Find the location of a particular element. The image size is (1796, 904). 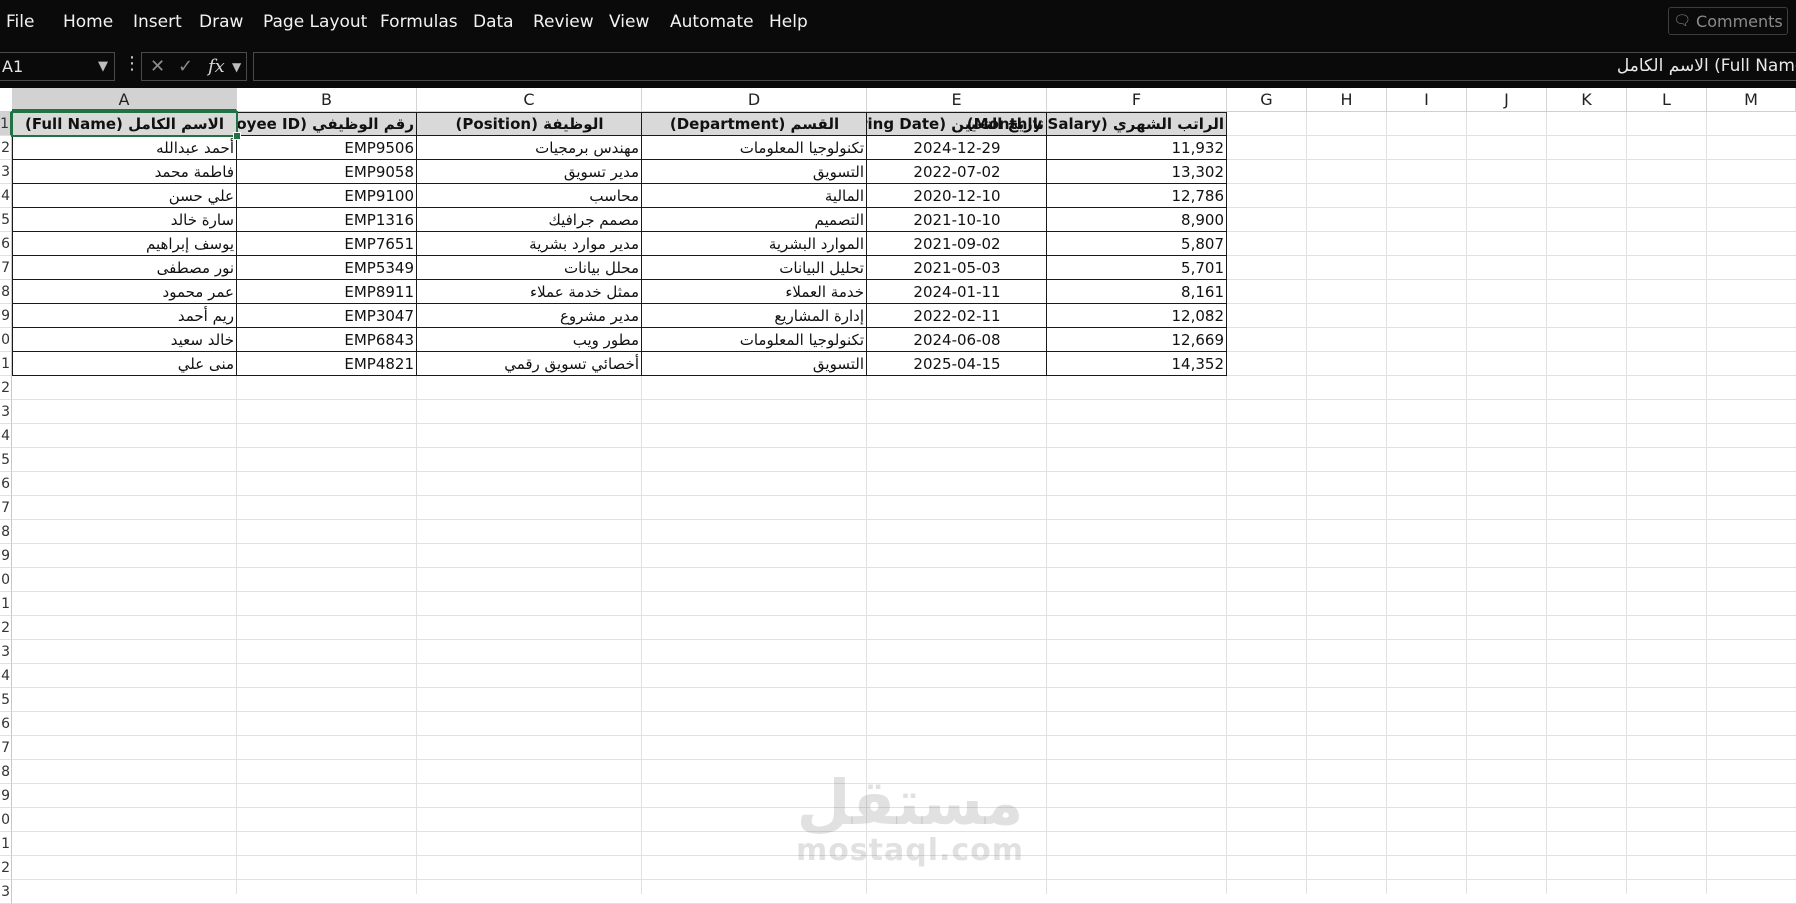

column-header-m: M is located at coordinates (1751, 99).